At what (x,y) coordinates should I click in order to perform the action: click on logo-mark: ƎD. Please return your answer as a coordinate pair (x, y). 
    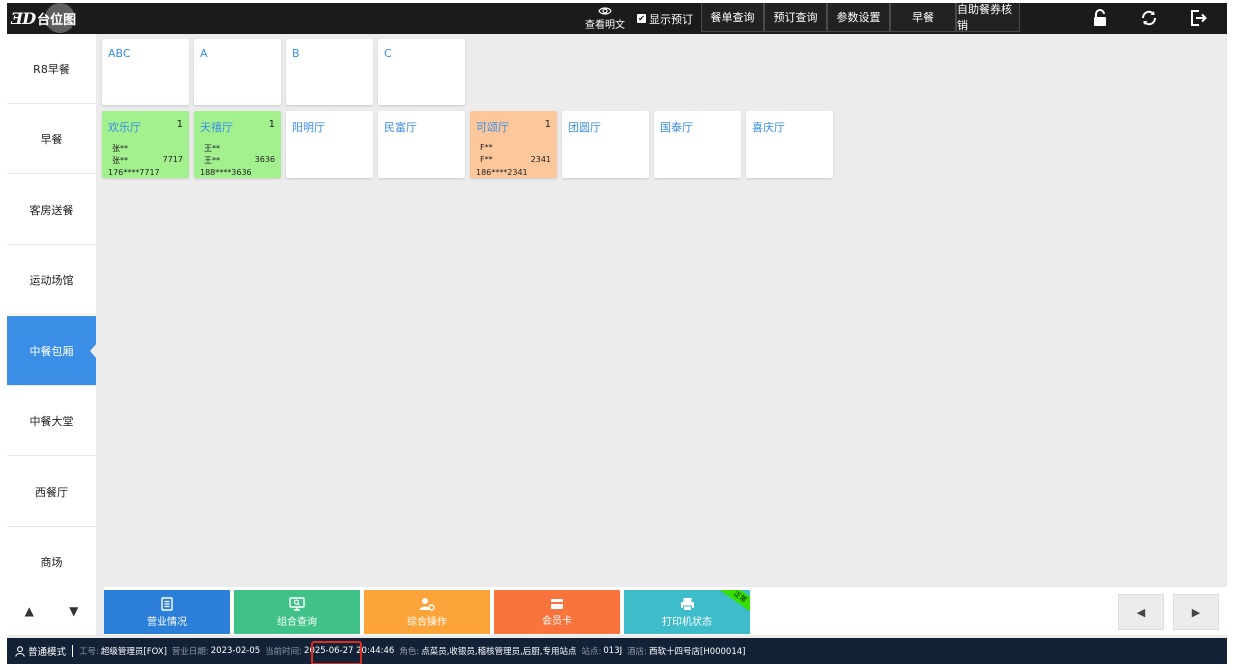
    Looking at the image, I should click on (23, 18).